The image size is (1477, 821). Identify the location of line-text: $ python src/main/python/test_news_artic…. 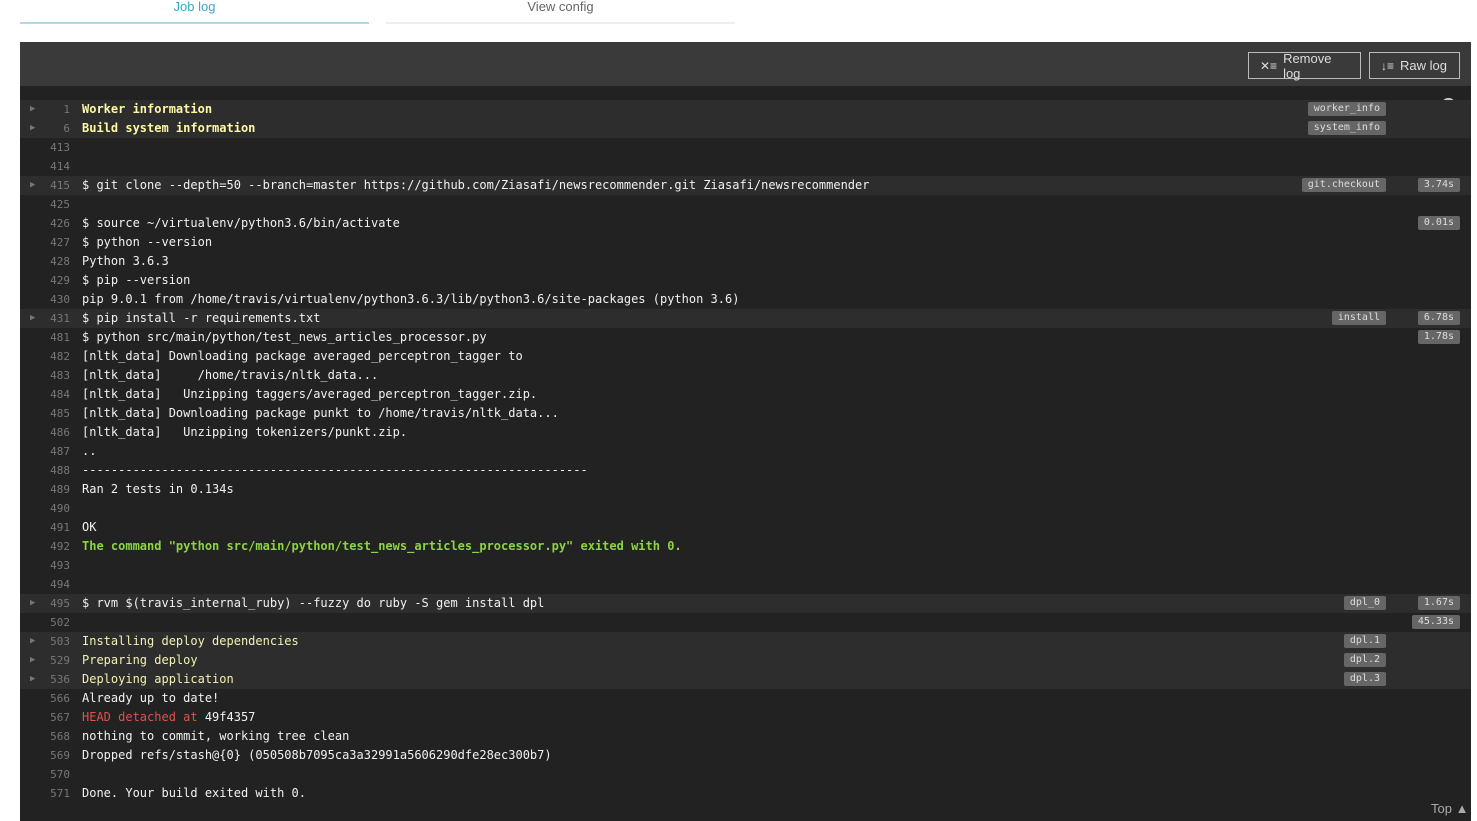
(284, 337).